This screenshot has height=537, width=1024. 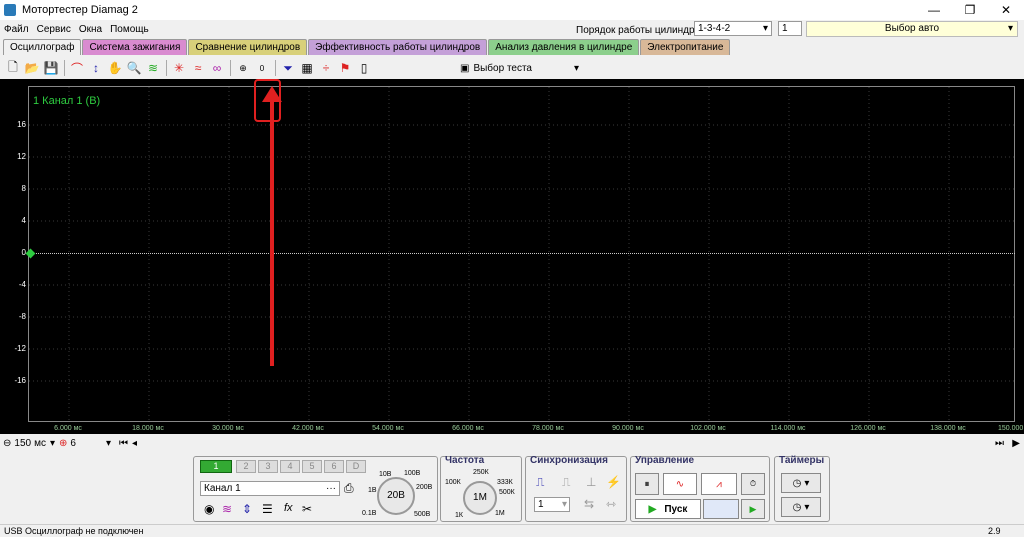 What do you see at coordinates (576, 488) in the screenshot?
I see `sync-panel: Синхронизация ⎍ ⎍ ⊥ ⚡ 1 ▾ ⇆ ⇿` at bounding box center [576, 488].